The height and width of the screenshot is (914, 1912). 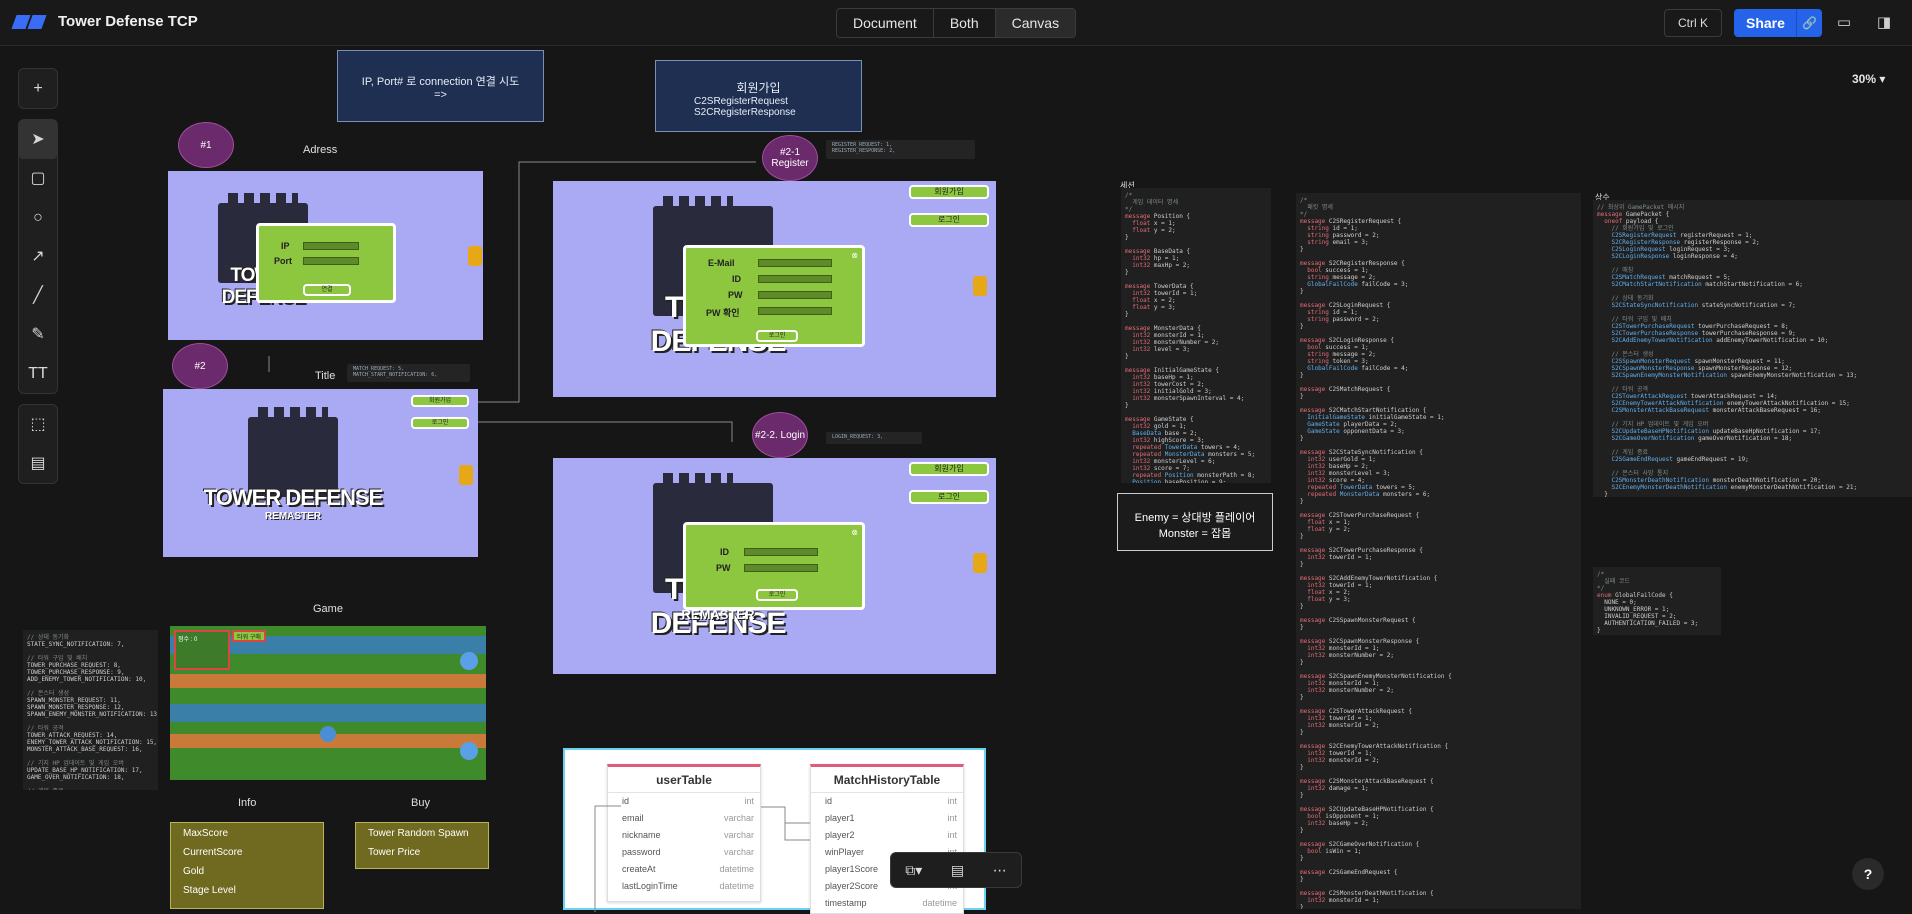 I want to click on connect-button: 연결, so click(x=327, y=290).